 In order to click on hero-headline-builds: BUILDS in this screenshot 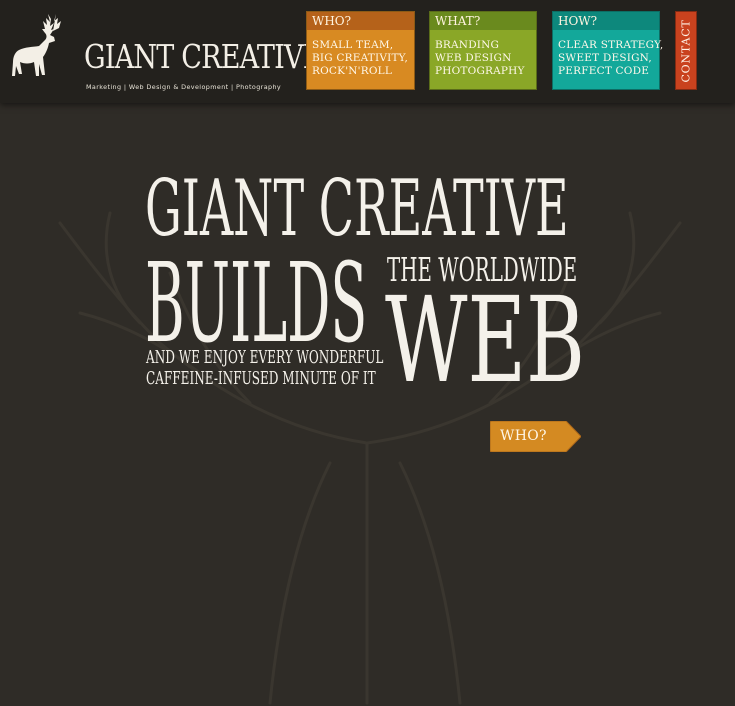, I will do `click(256, 303)`.